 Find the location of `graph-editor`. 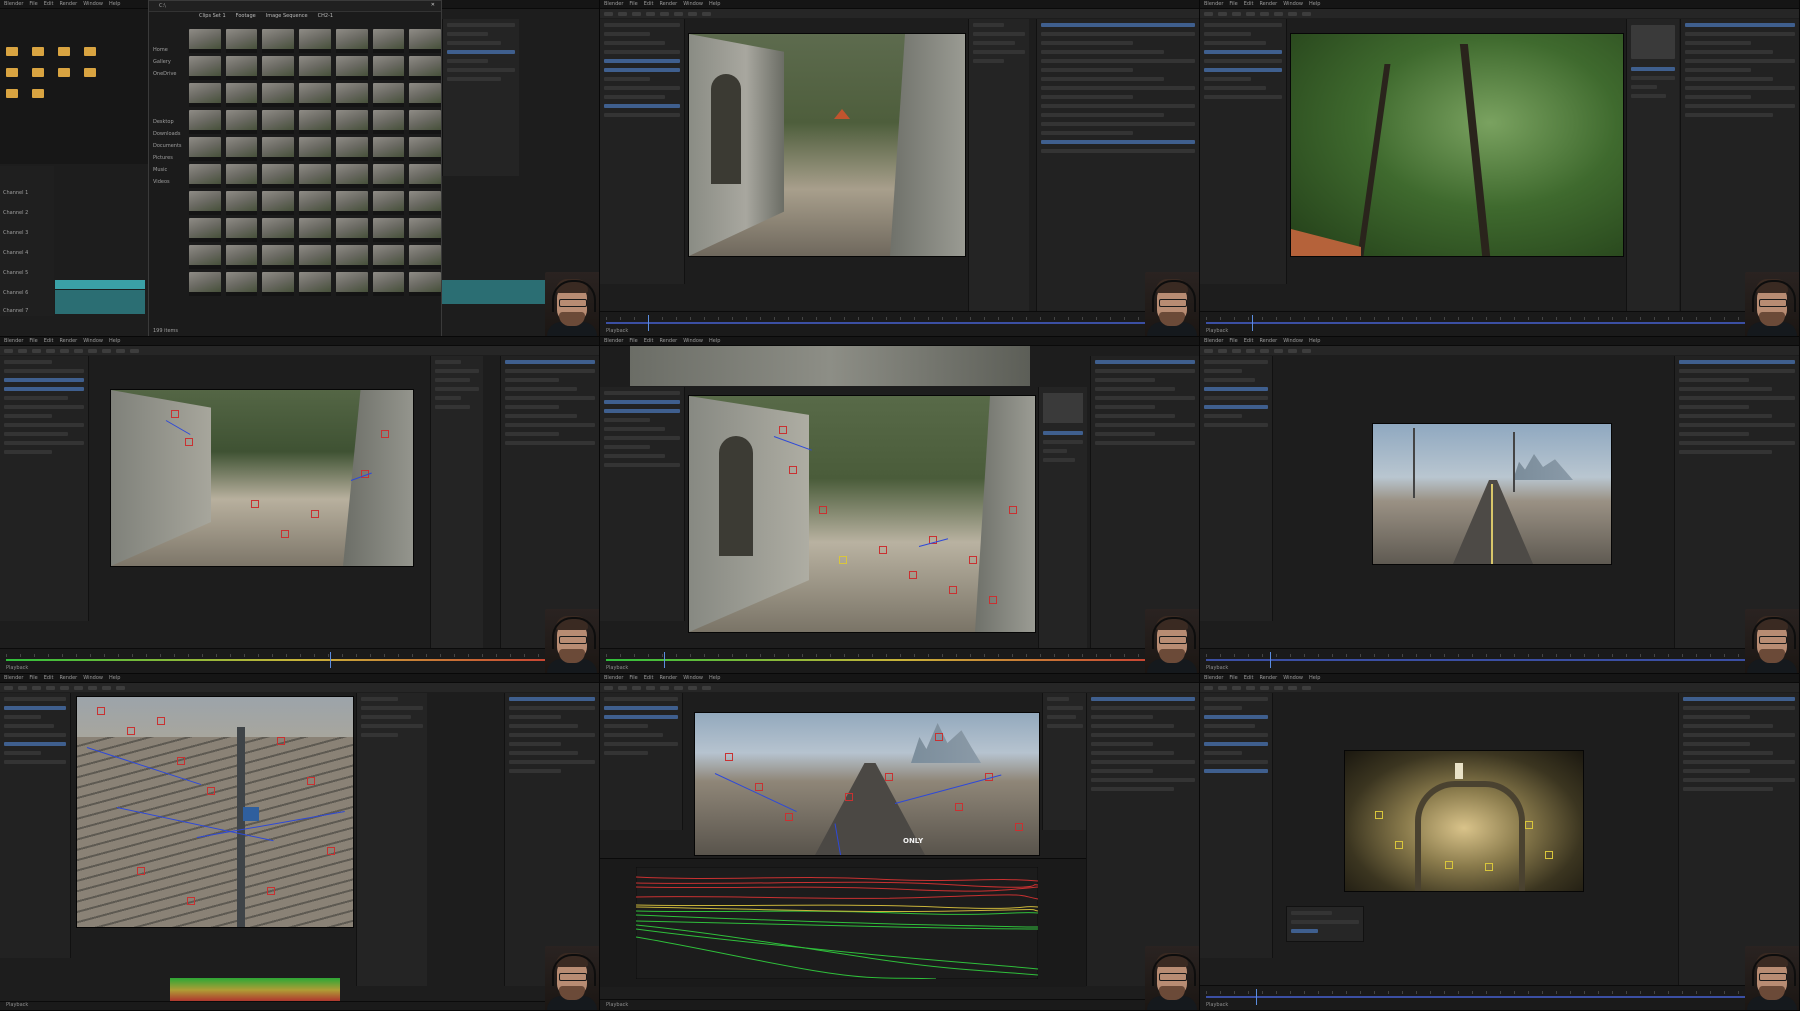

graph-editor is located at coordinates (843, 922).